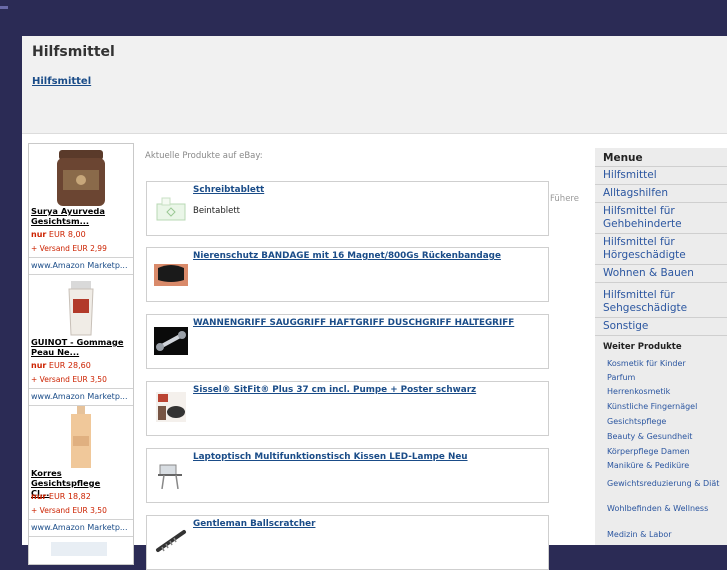 This screenshot has height=570, width=727. I want to click on menu-item-alltagshilfen: Alltagshilfen, so click(664, 193).